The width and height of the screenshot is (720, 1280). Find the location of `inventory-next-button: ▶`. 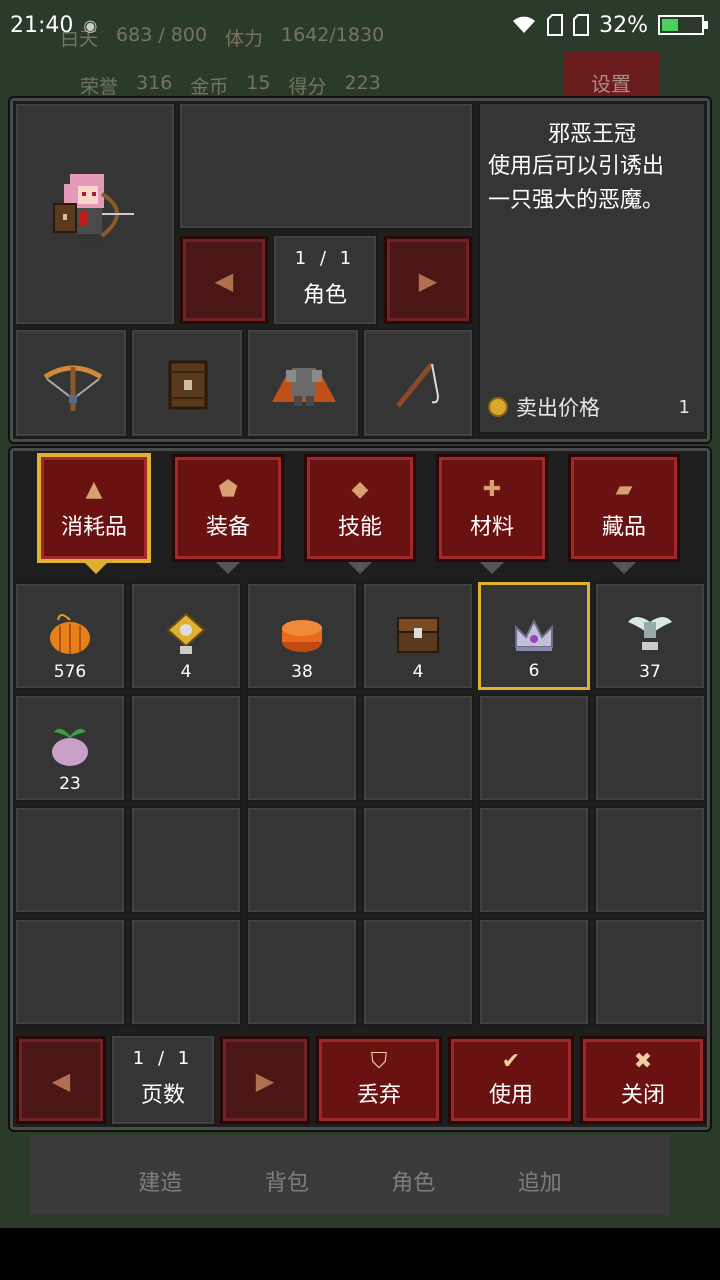

inventory-next-button: ▶ is located at coordinates (265, 1080).